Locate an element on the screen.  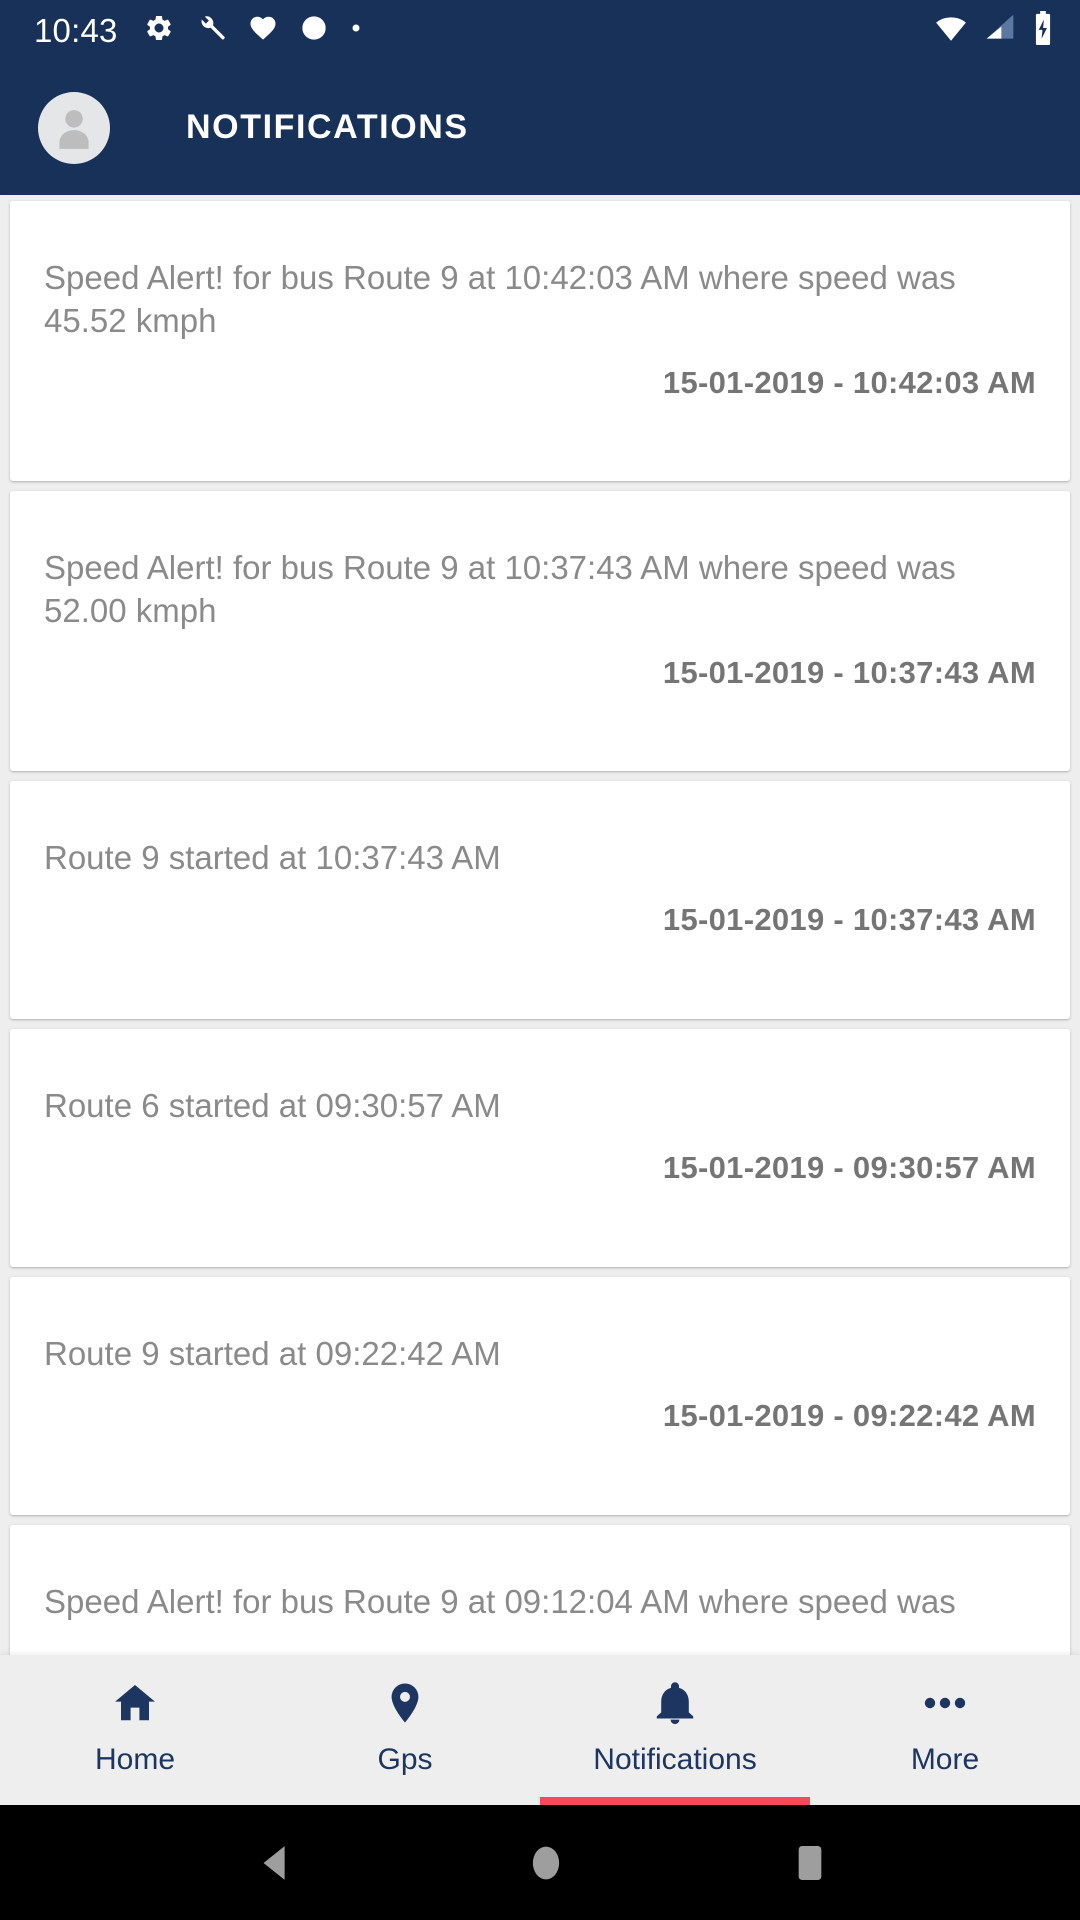
status-bar-right-icons is located at coordinates (994, 30).